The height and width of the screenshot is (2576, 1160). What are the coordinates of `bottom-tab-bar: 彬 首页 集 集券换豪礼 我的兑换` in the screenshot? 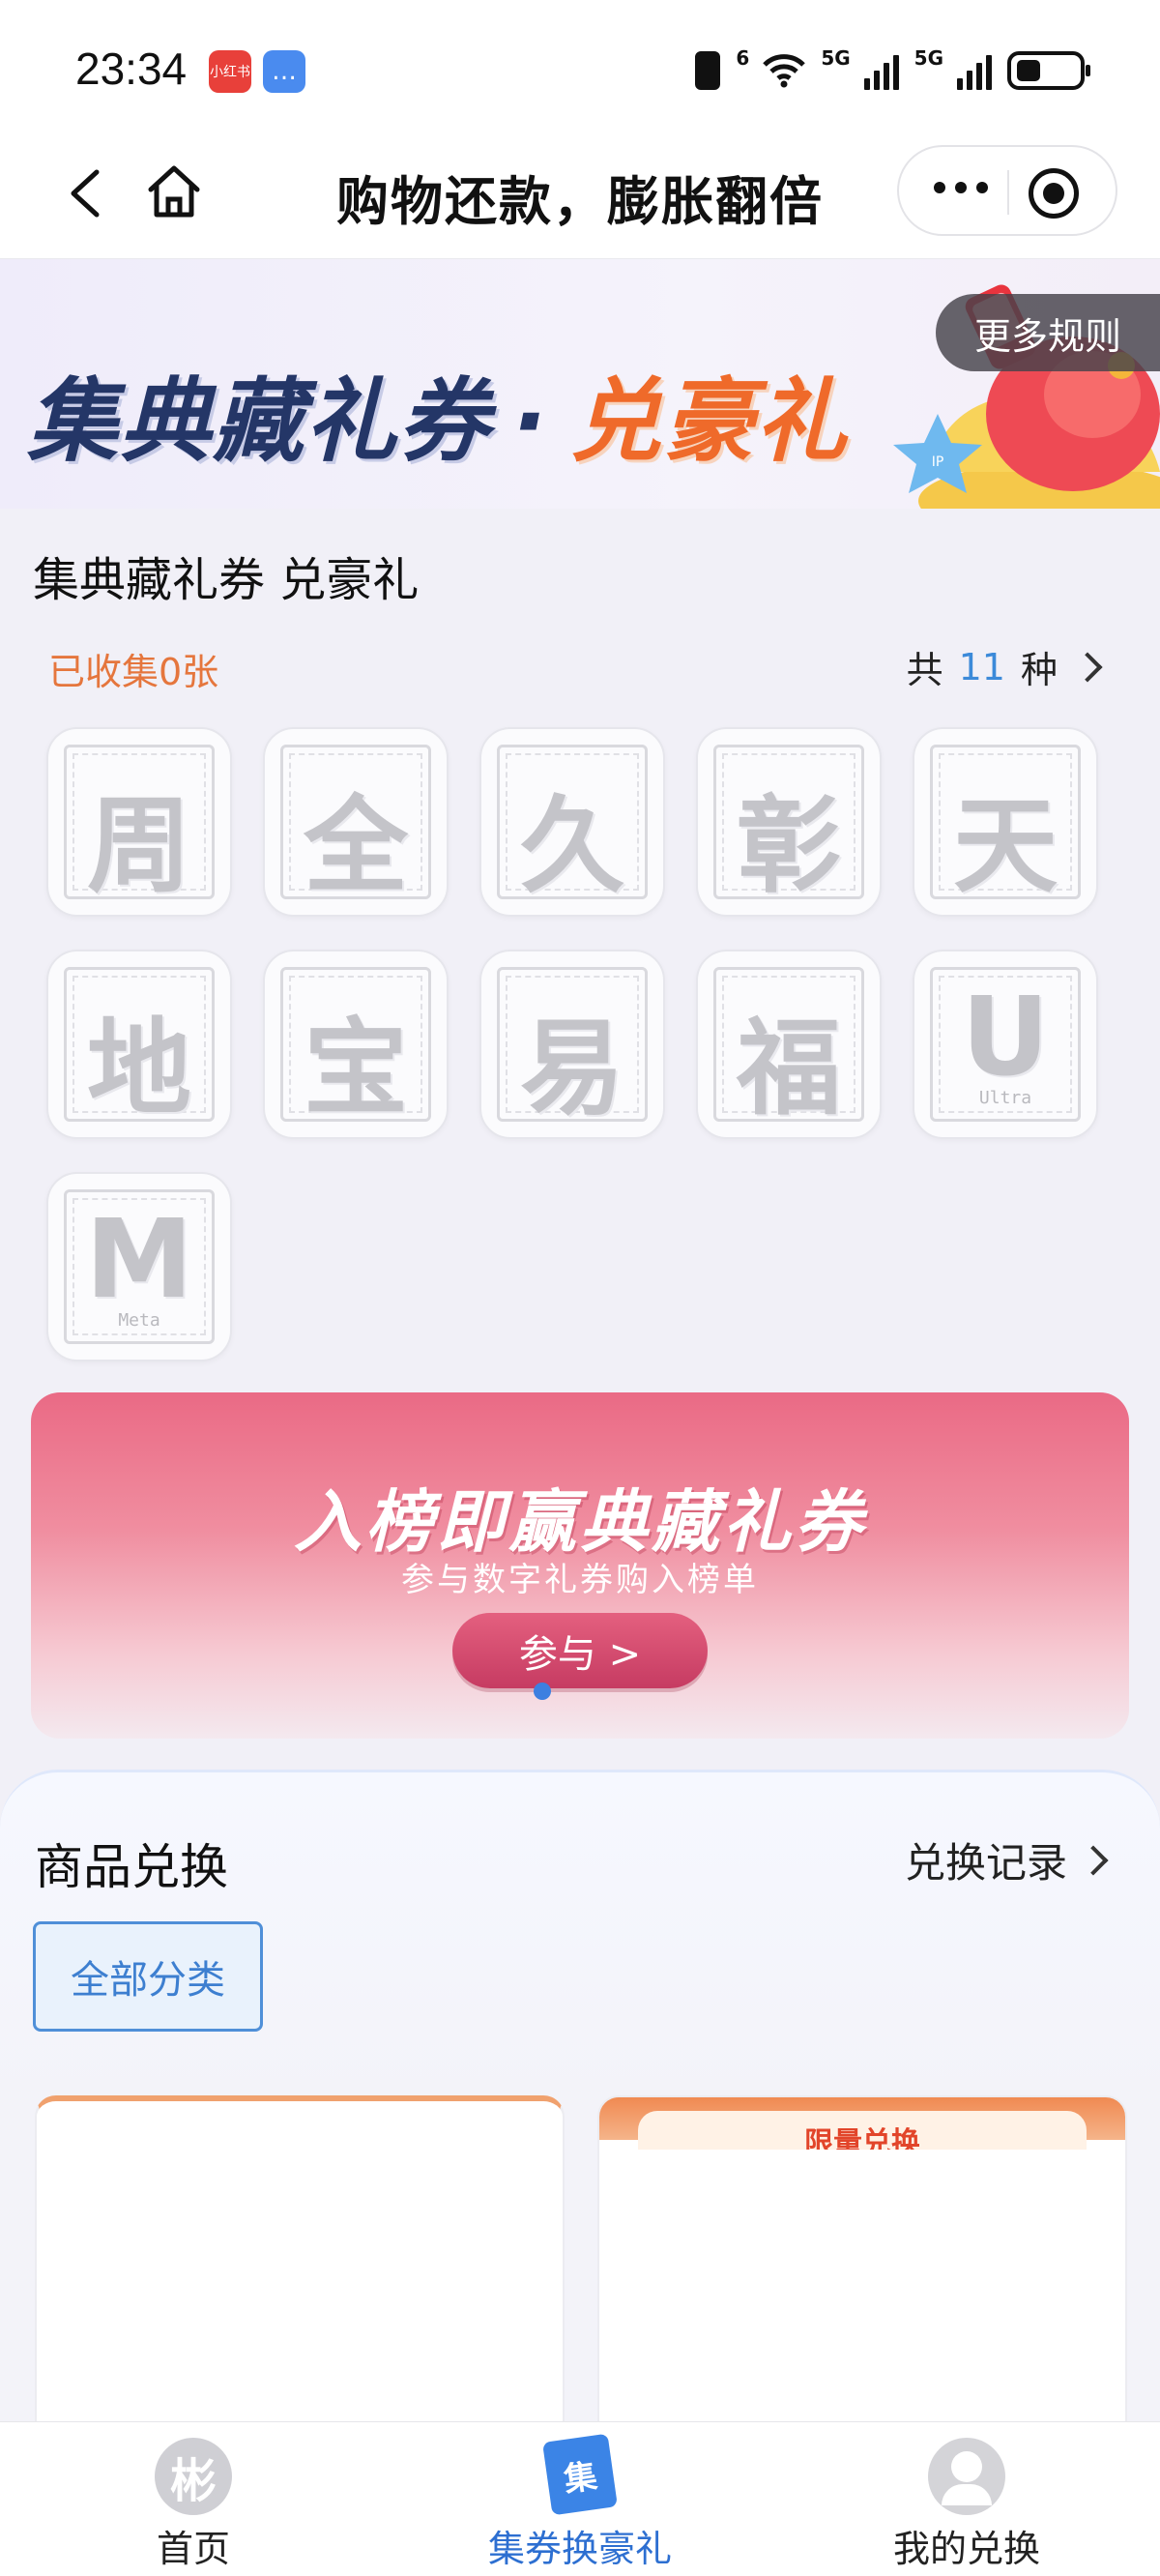 It's located at (580, 2498).